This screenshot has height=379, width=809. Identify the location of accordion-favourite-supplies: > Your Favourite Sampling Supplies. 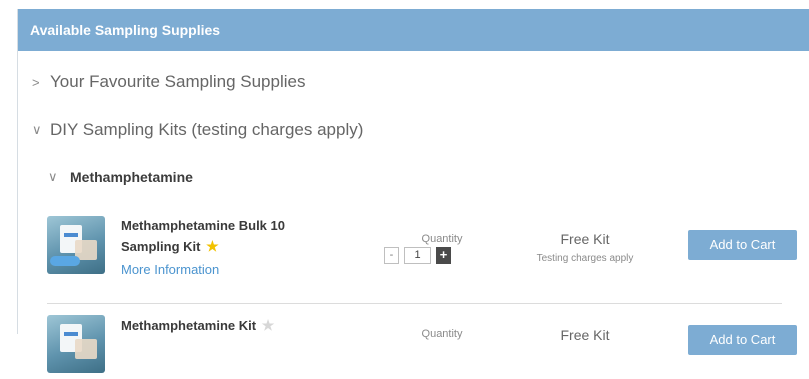
(168, 82).